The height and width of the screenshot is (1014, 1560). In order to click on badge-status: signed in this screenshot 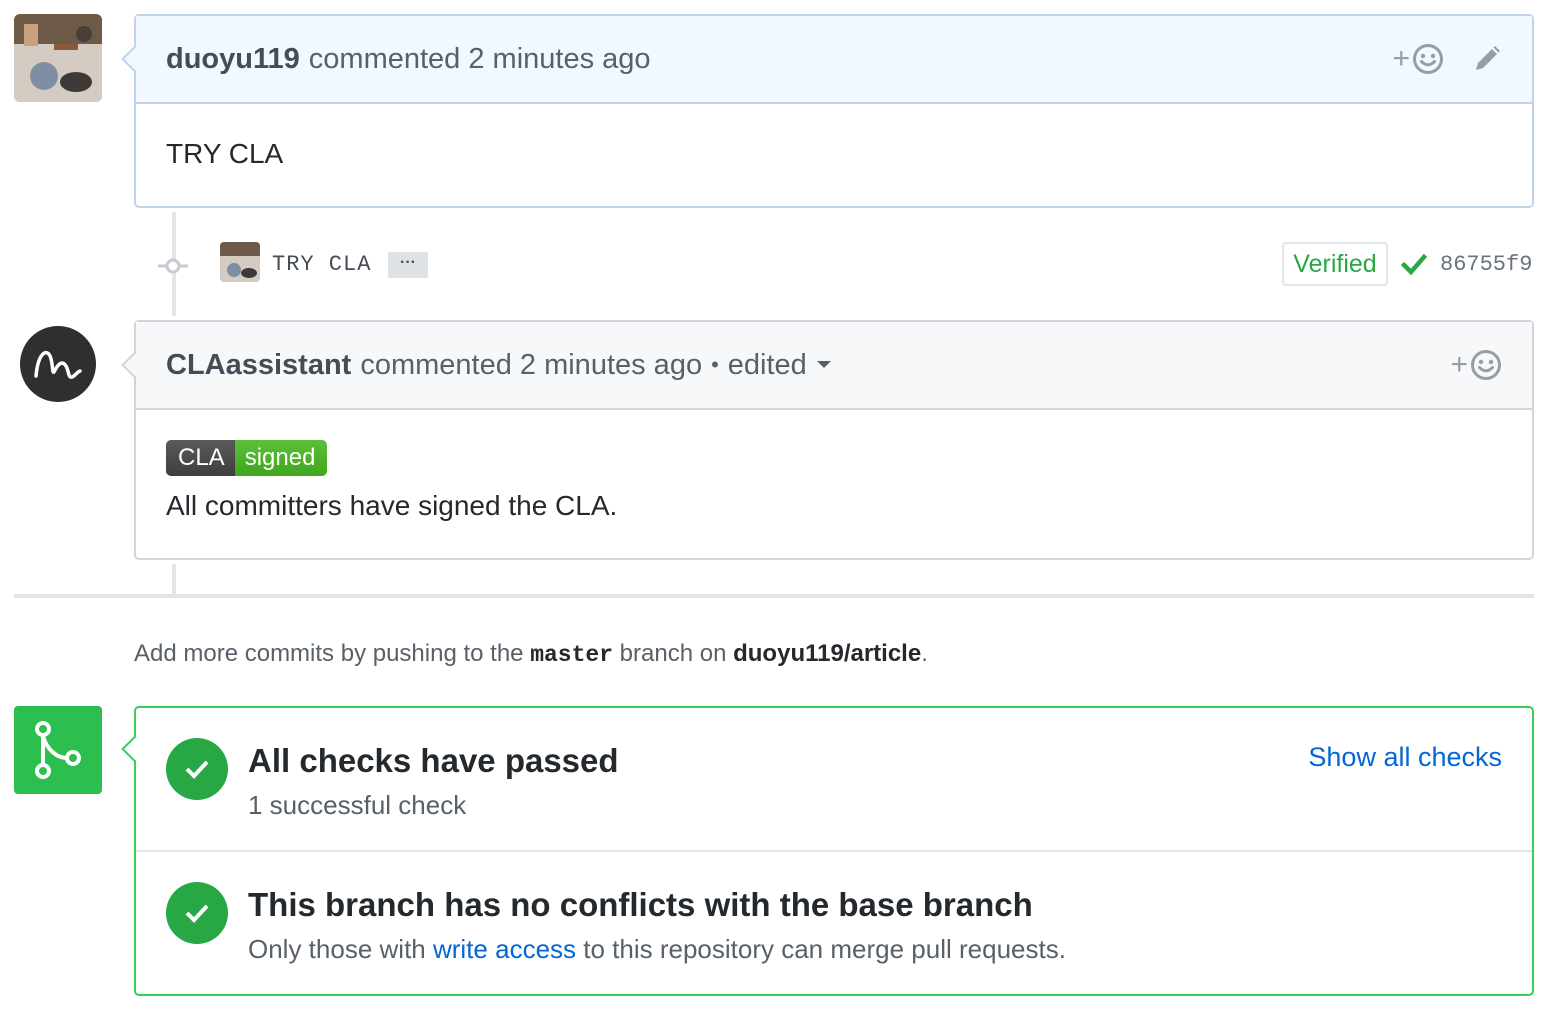, I will do `click(281, 458)`.